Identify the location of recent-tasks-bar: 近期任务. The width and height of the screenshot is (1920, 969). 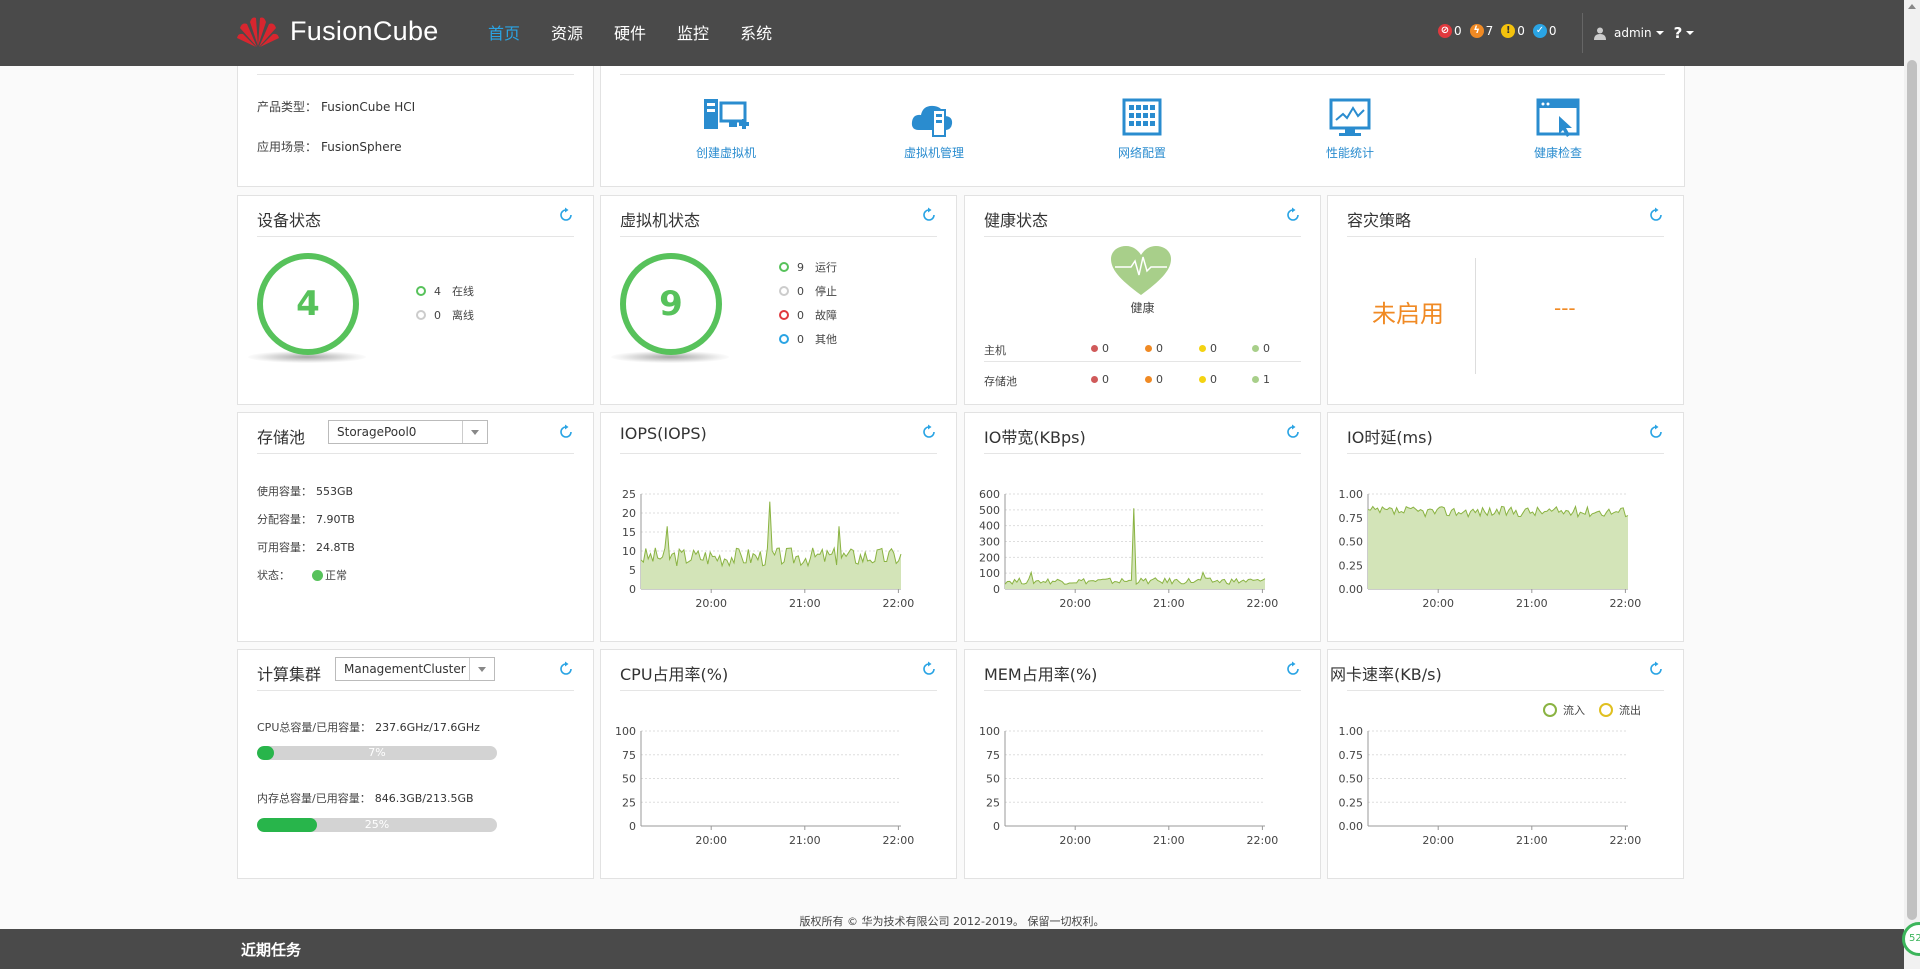
(952, 949).